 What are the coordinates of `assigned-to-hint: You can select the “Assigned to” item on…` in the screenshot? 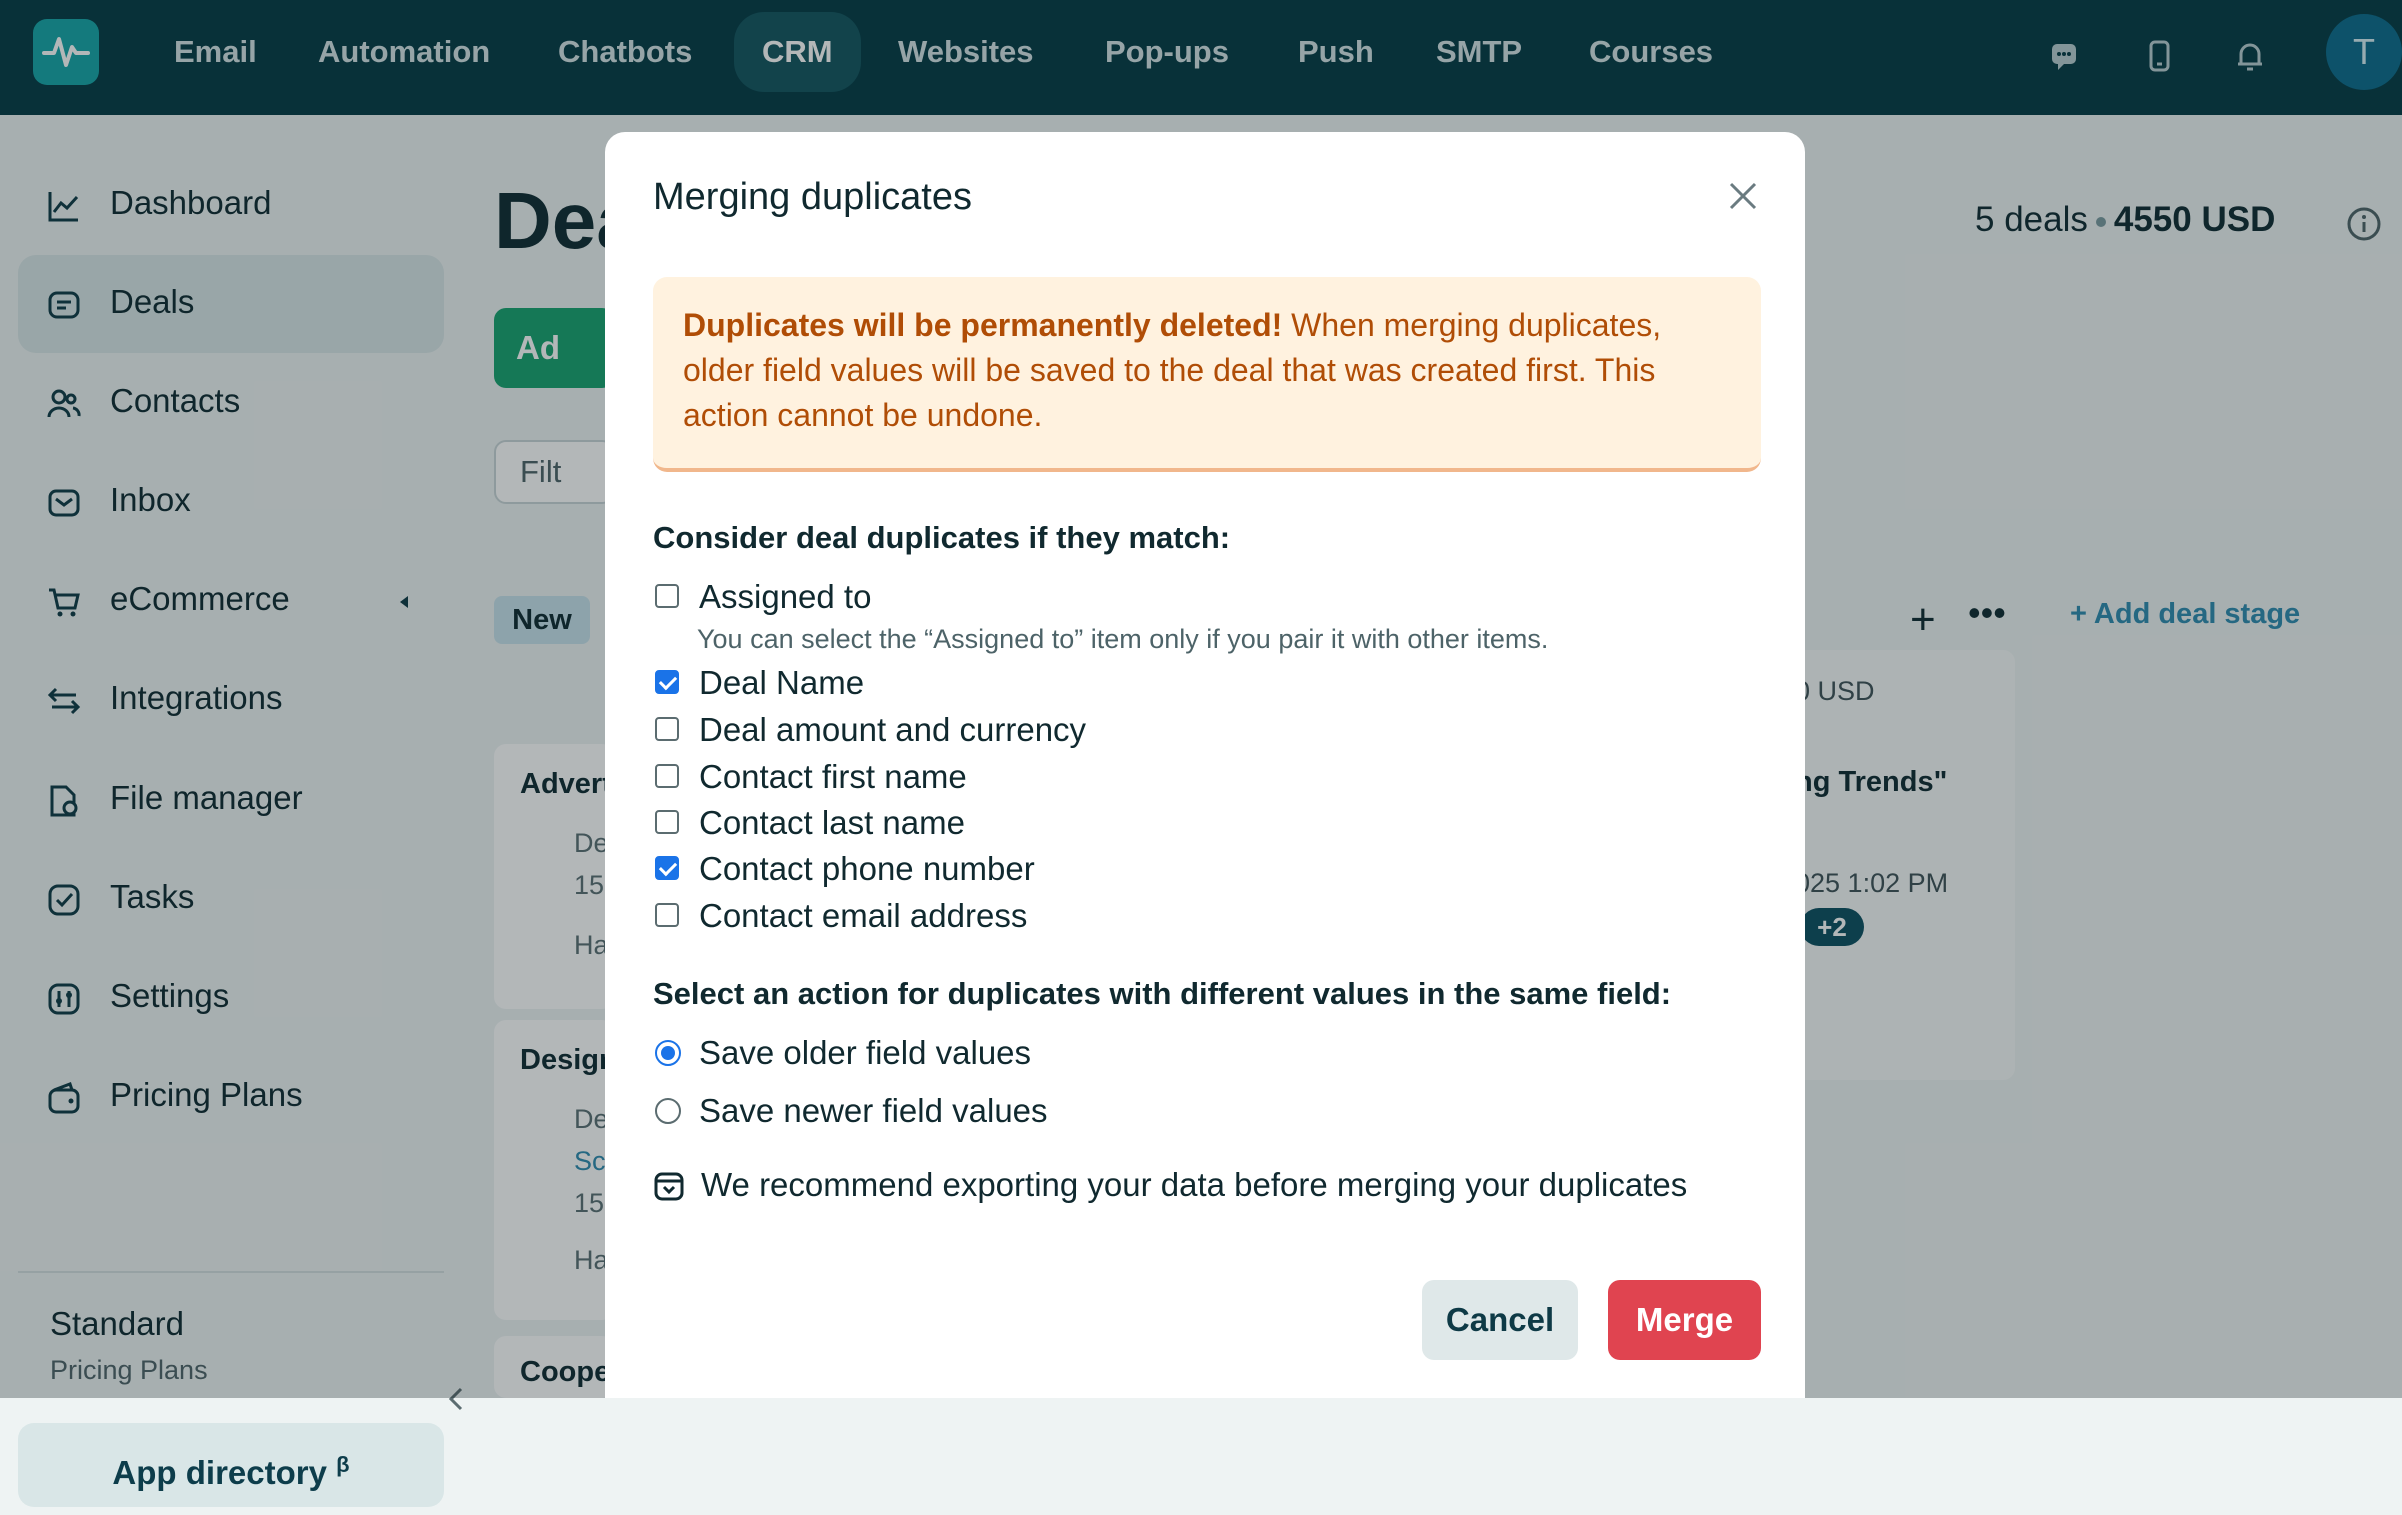 It's located at (1123, 639).